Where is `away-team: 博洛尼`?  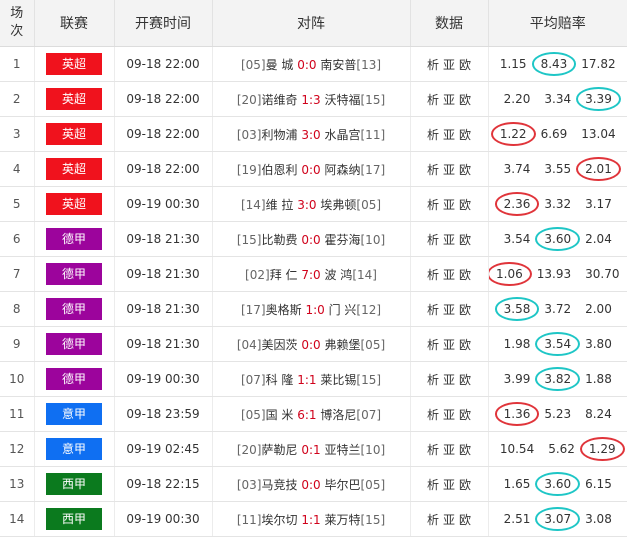
away-team: 博洛尼 is located at coordinates (338, 415).